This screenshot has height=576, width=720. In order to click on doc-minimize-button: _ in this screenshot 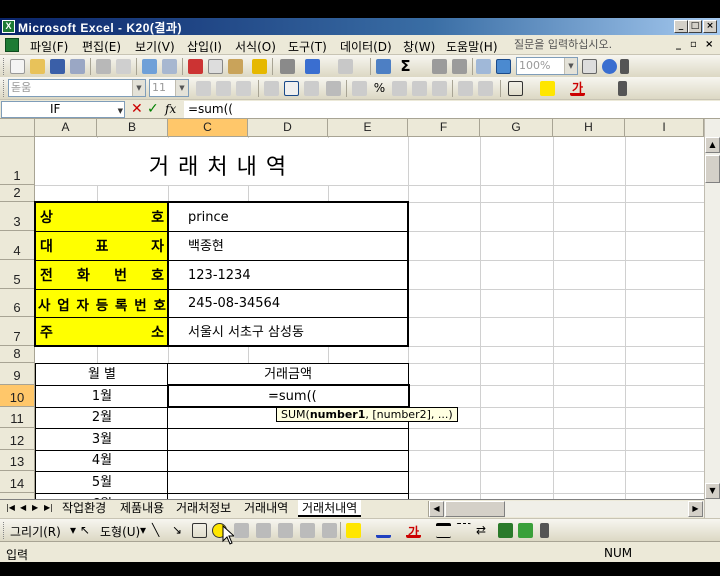, I will do `click(678, 44)`.